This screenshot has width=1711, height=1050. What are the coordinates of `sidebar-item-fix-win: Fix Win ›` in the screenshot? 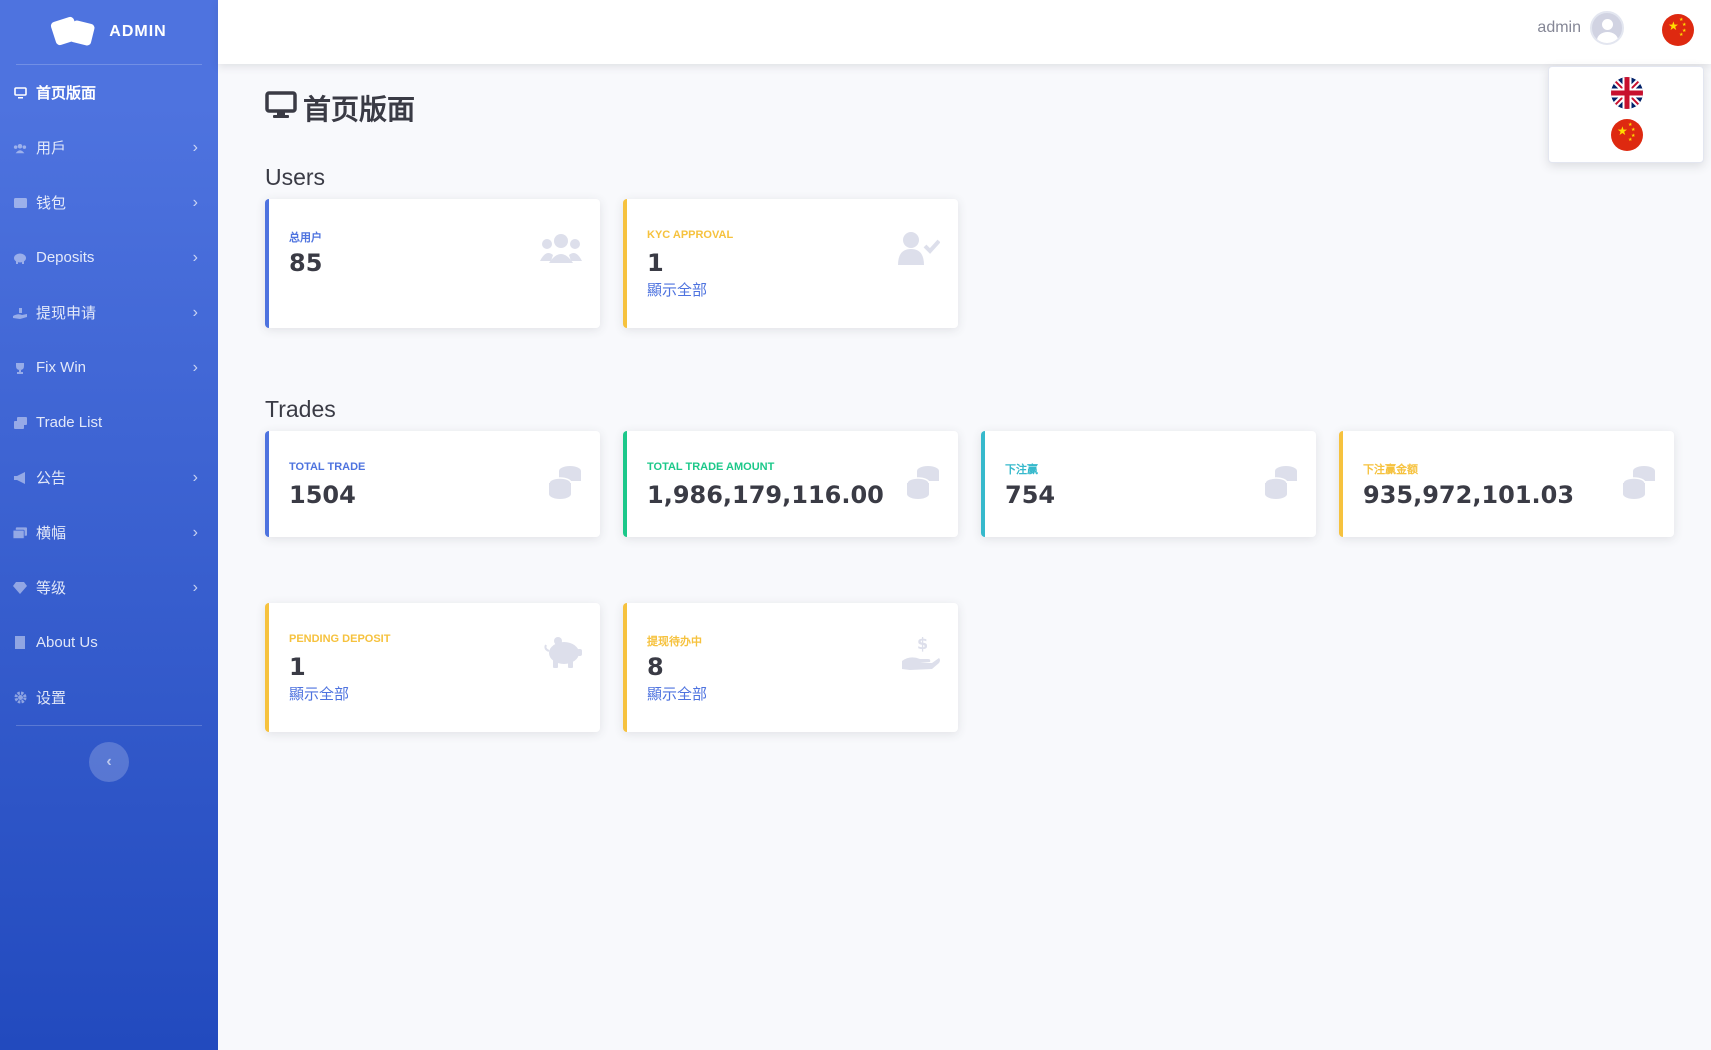 It's located at (109, 367).